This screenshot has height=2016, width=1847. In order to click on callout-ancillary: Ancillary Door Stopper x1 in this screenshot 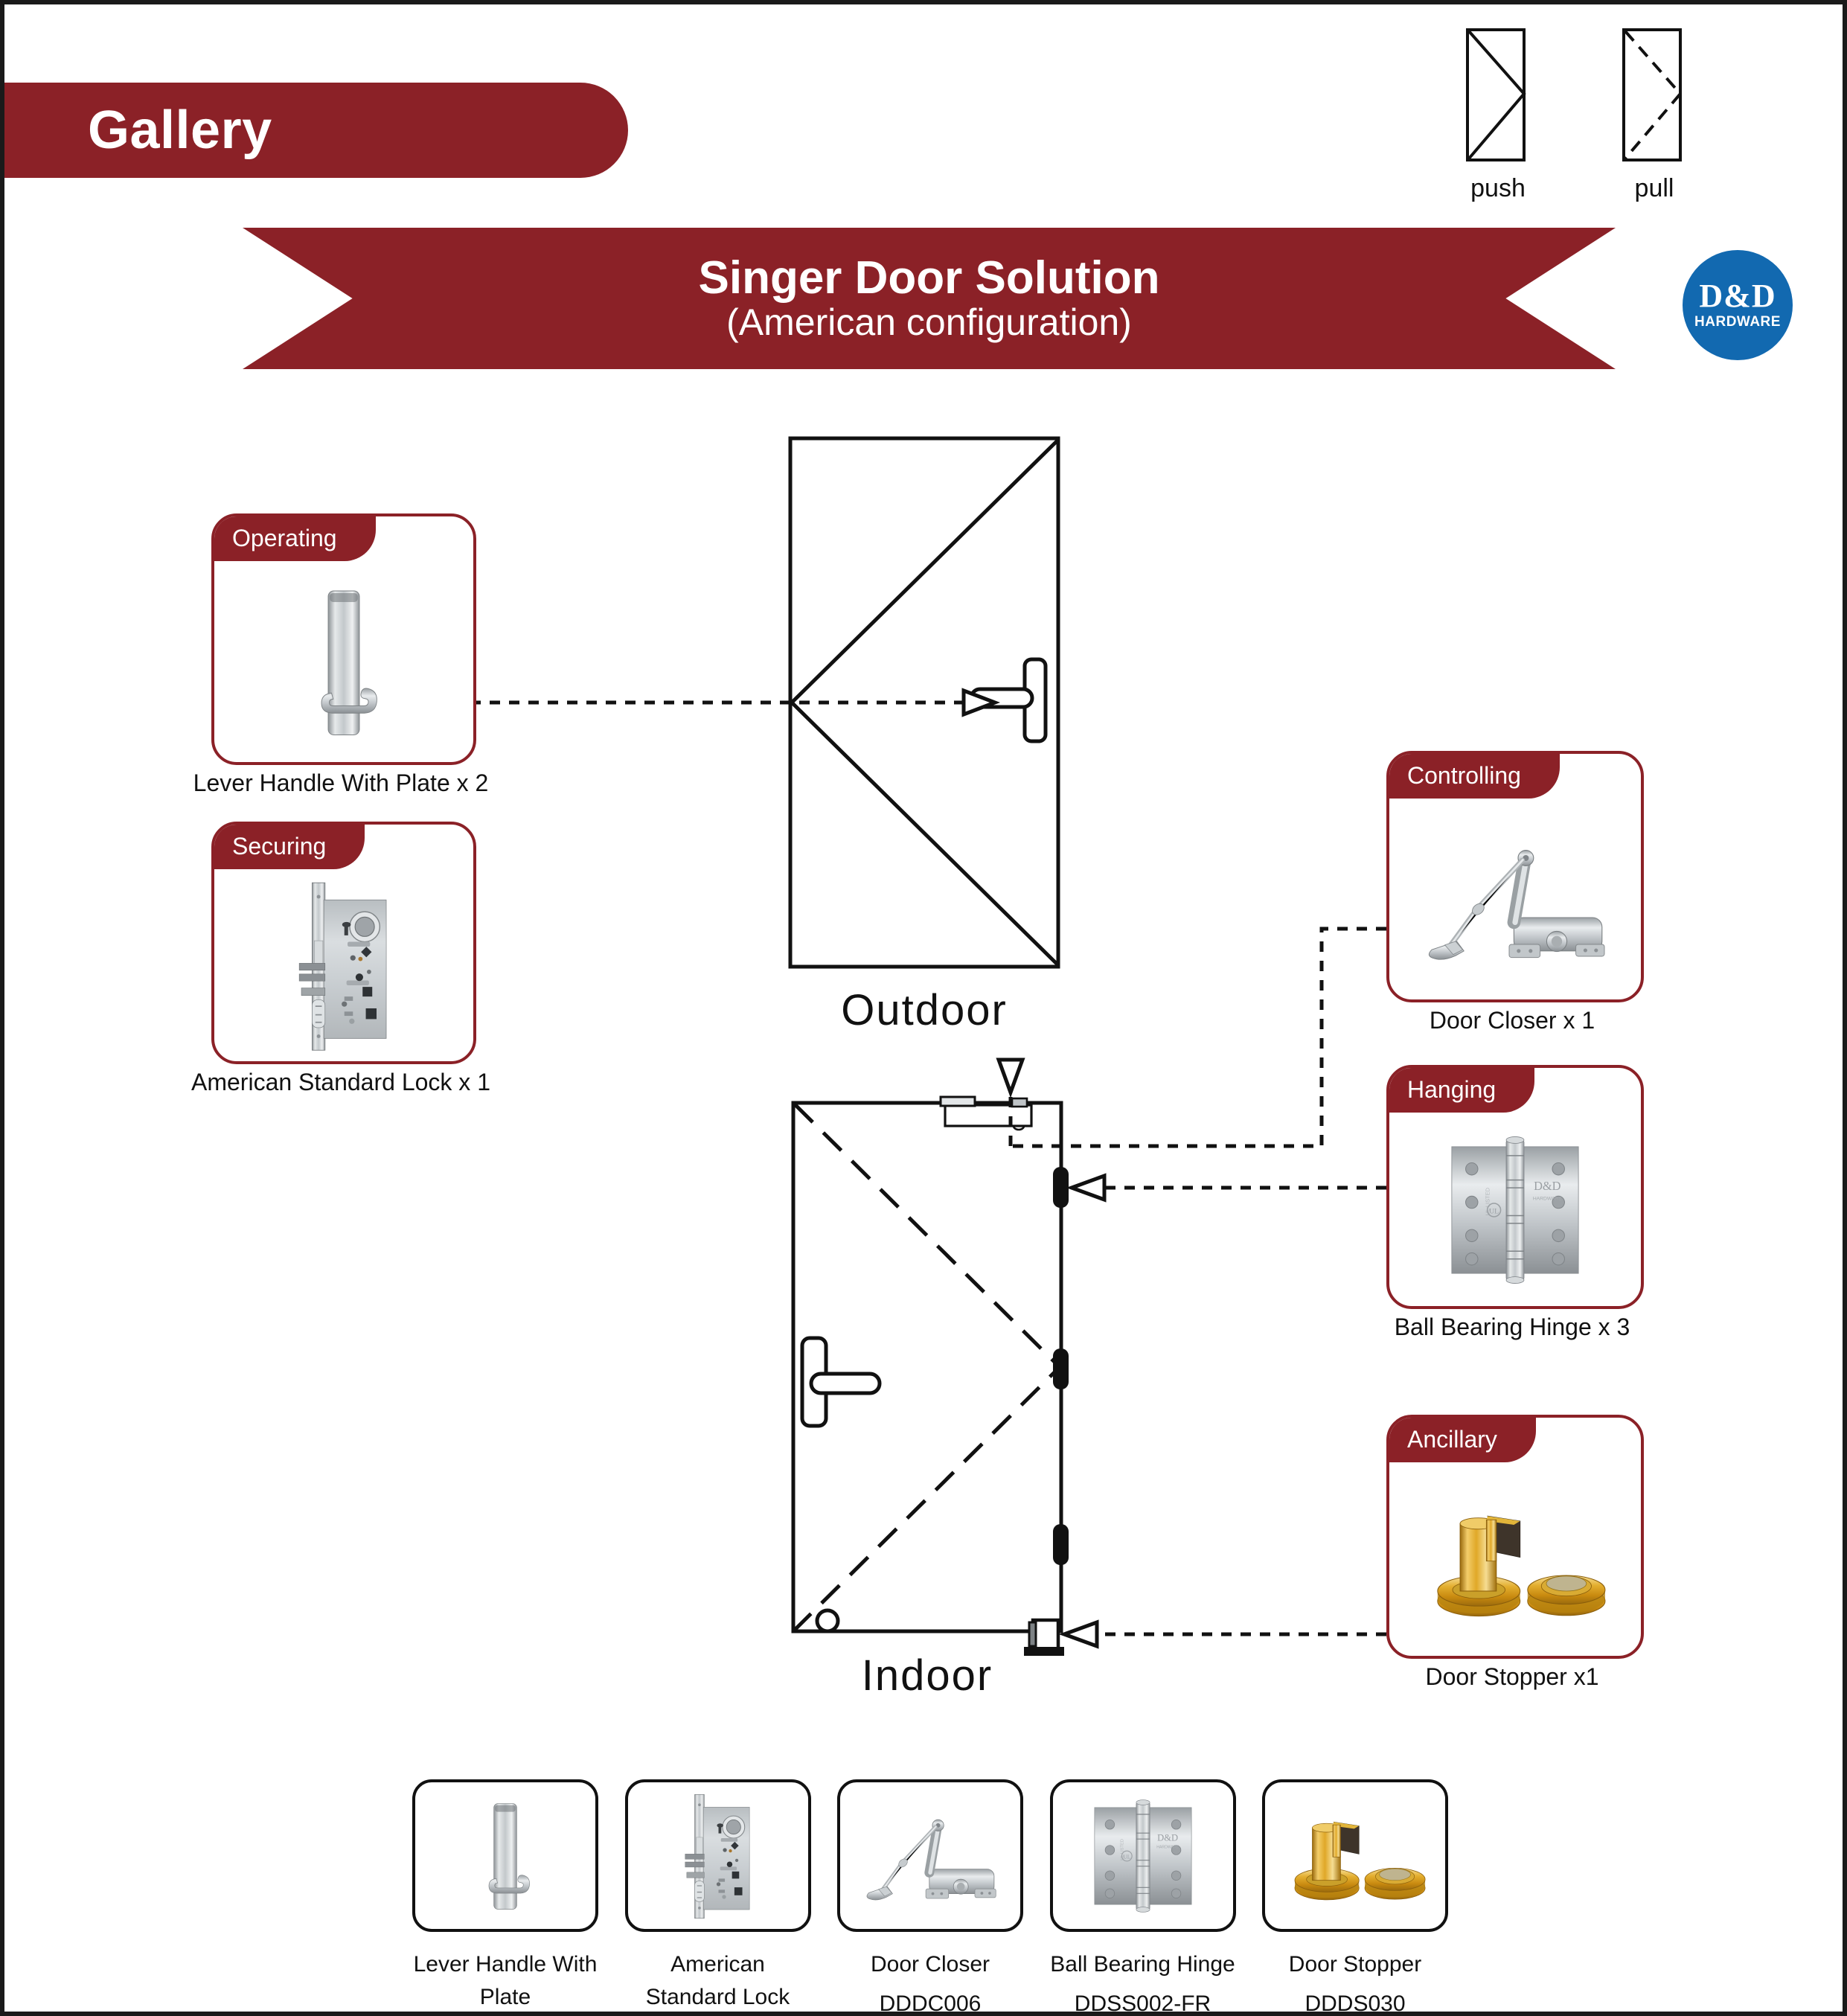, I will do `click(1515, 1552)`.